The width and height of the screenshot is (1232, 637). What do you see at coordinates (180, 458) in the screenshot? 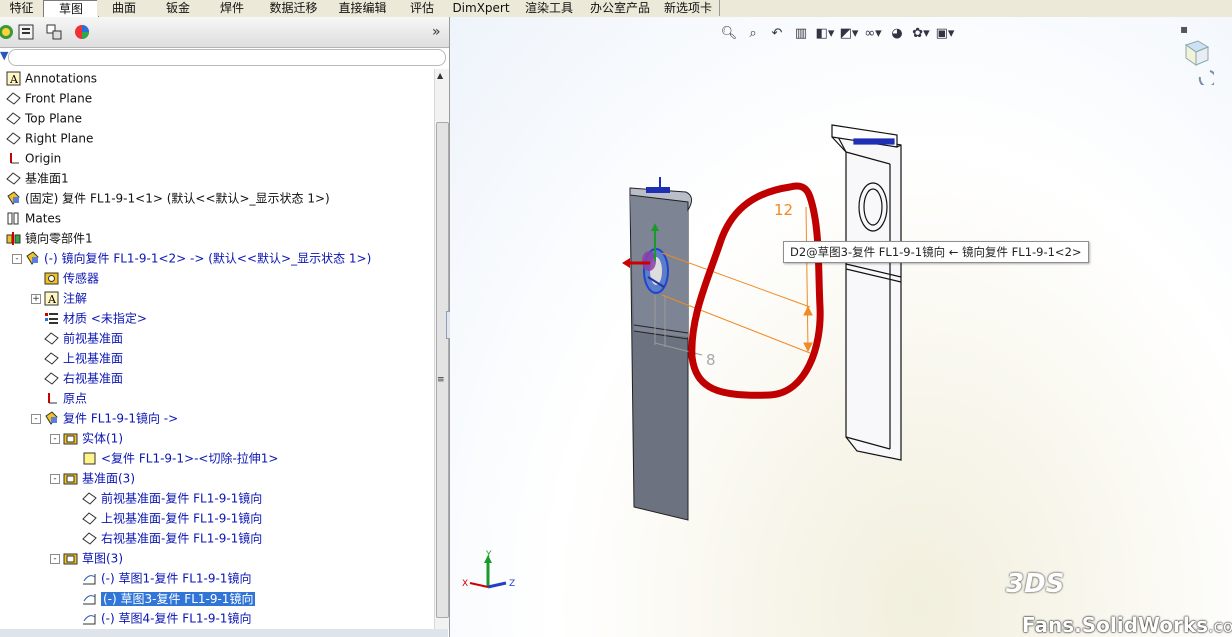
I see `tree-item: <复件 FL1-9-1>-<切除-拉伸1>` at bounding box center [180, 458].